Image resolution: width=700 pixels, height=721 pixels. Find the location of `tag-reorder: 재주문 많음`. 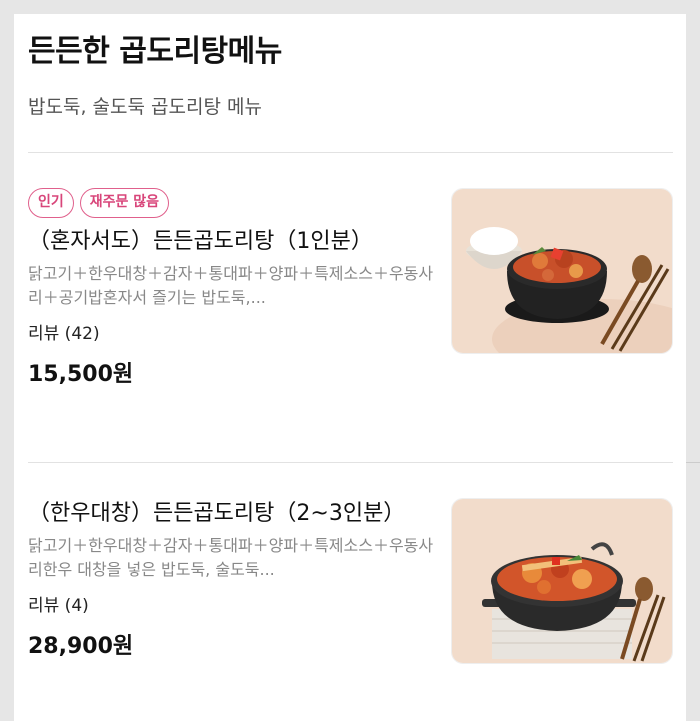

tag-reorder: 재주문 많음 is located at coordinates (124, 203).